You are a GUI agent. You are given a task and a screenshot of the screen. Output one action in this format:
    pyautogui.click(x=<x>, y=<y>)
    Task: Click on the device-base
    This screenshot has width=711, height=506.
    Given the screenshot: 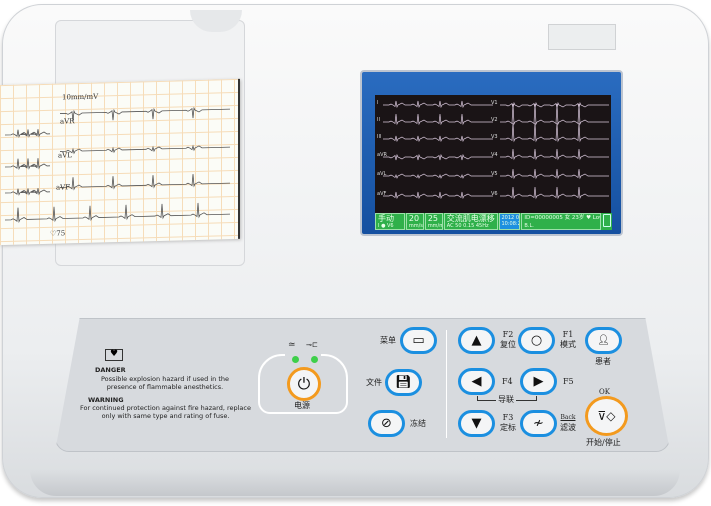 What is the action you would take?
    pyautogui.click(x=355, y=483)
    